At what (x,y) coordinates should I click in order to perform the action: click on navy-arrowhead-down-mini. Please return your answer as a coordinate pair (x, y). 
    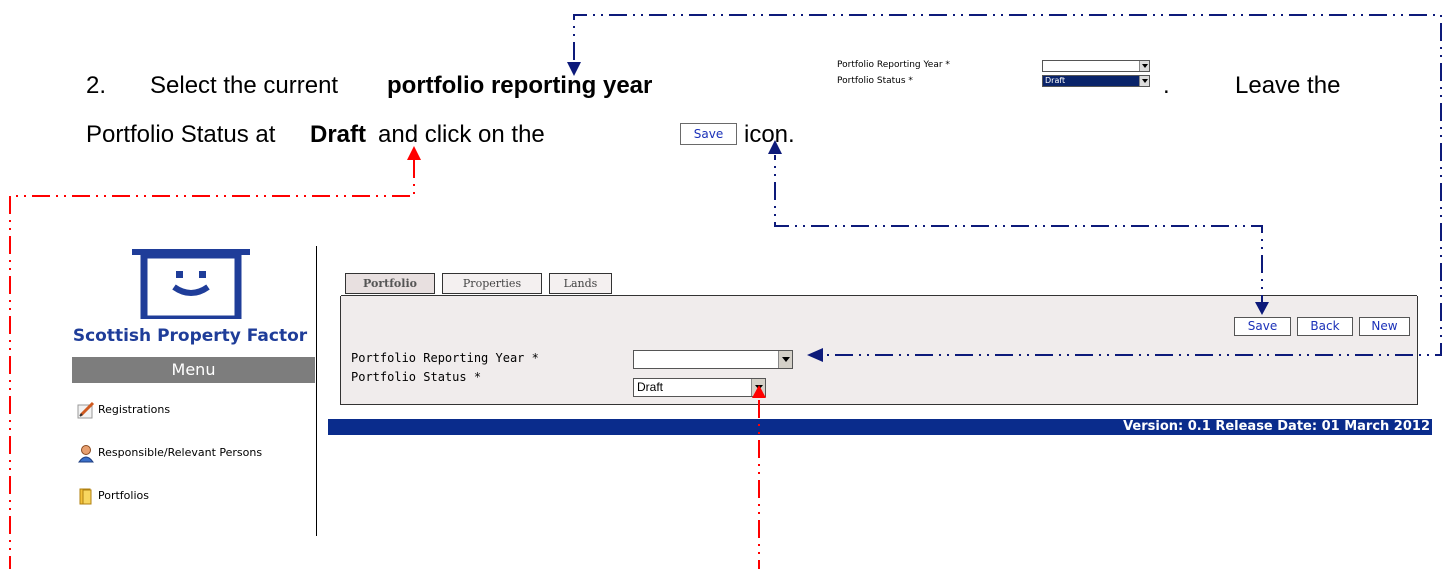
    Looking at the image, I should click on (574, 69).